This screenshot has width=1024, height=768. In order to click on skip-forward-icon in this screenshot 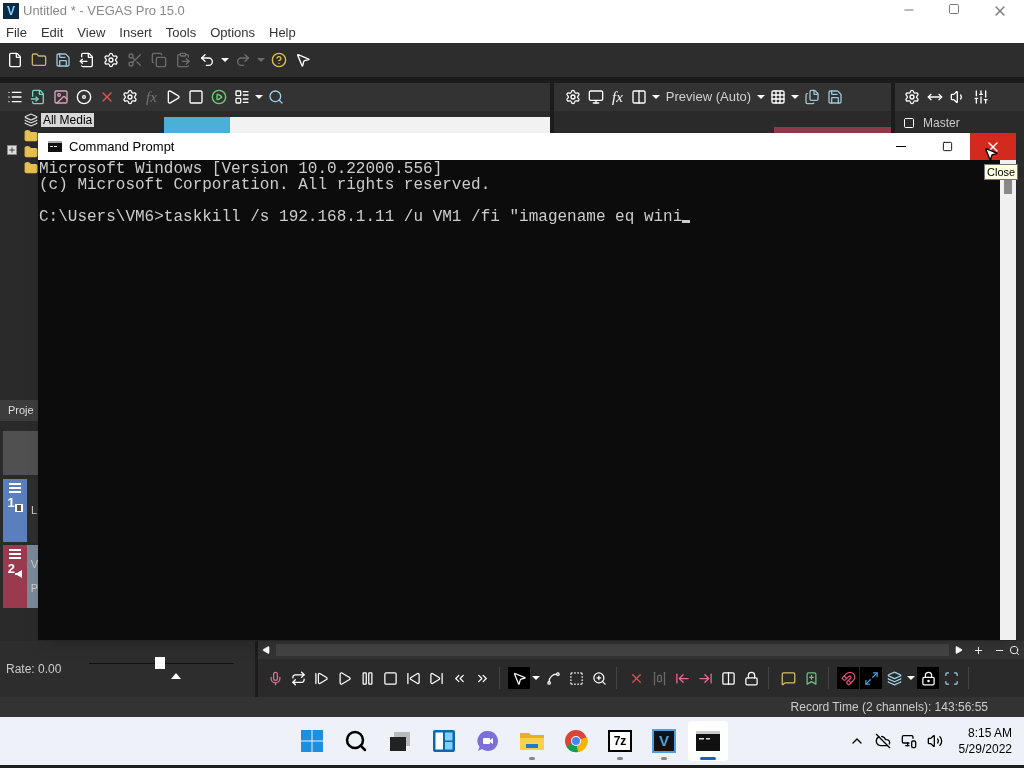, I will do `click(436, 678)`.